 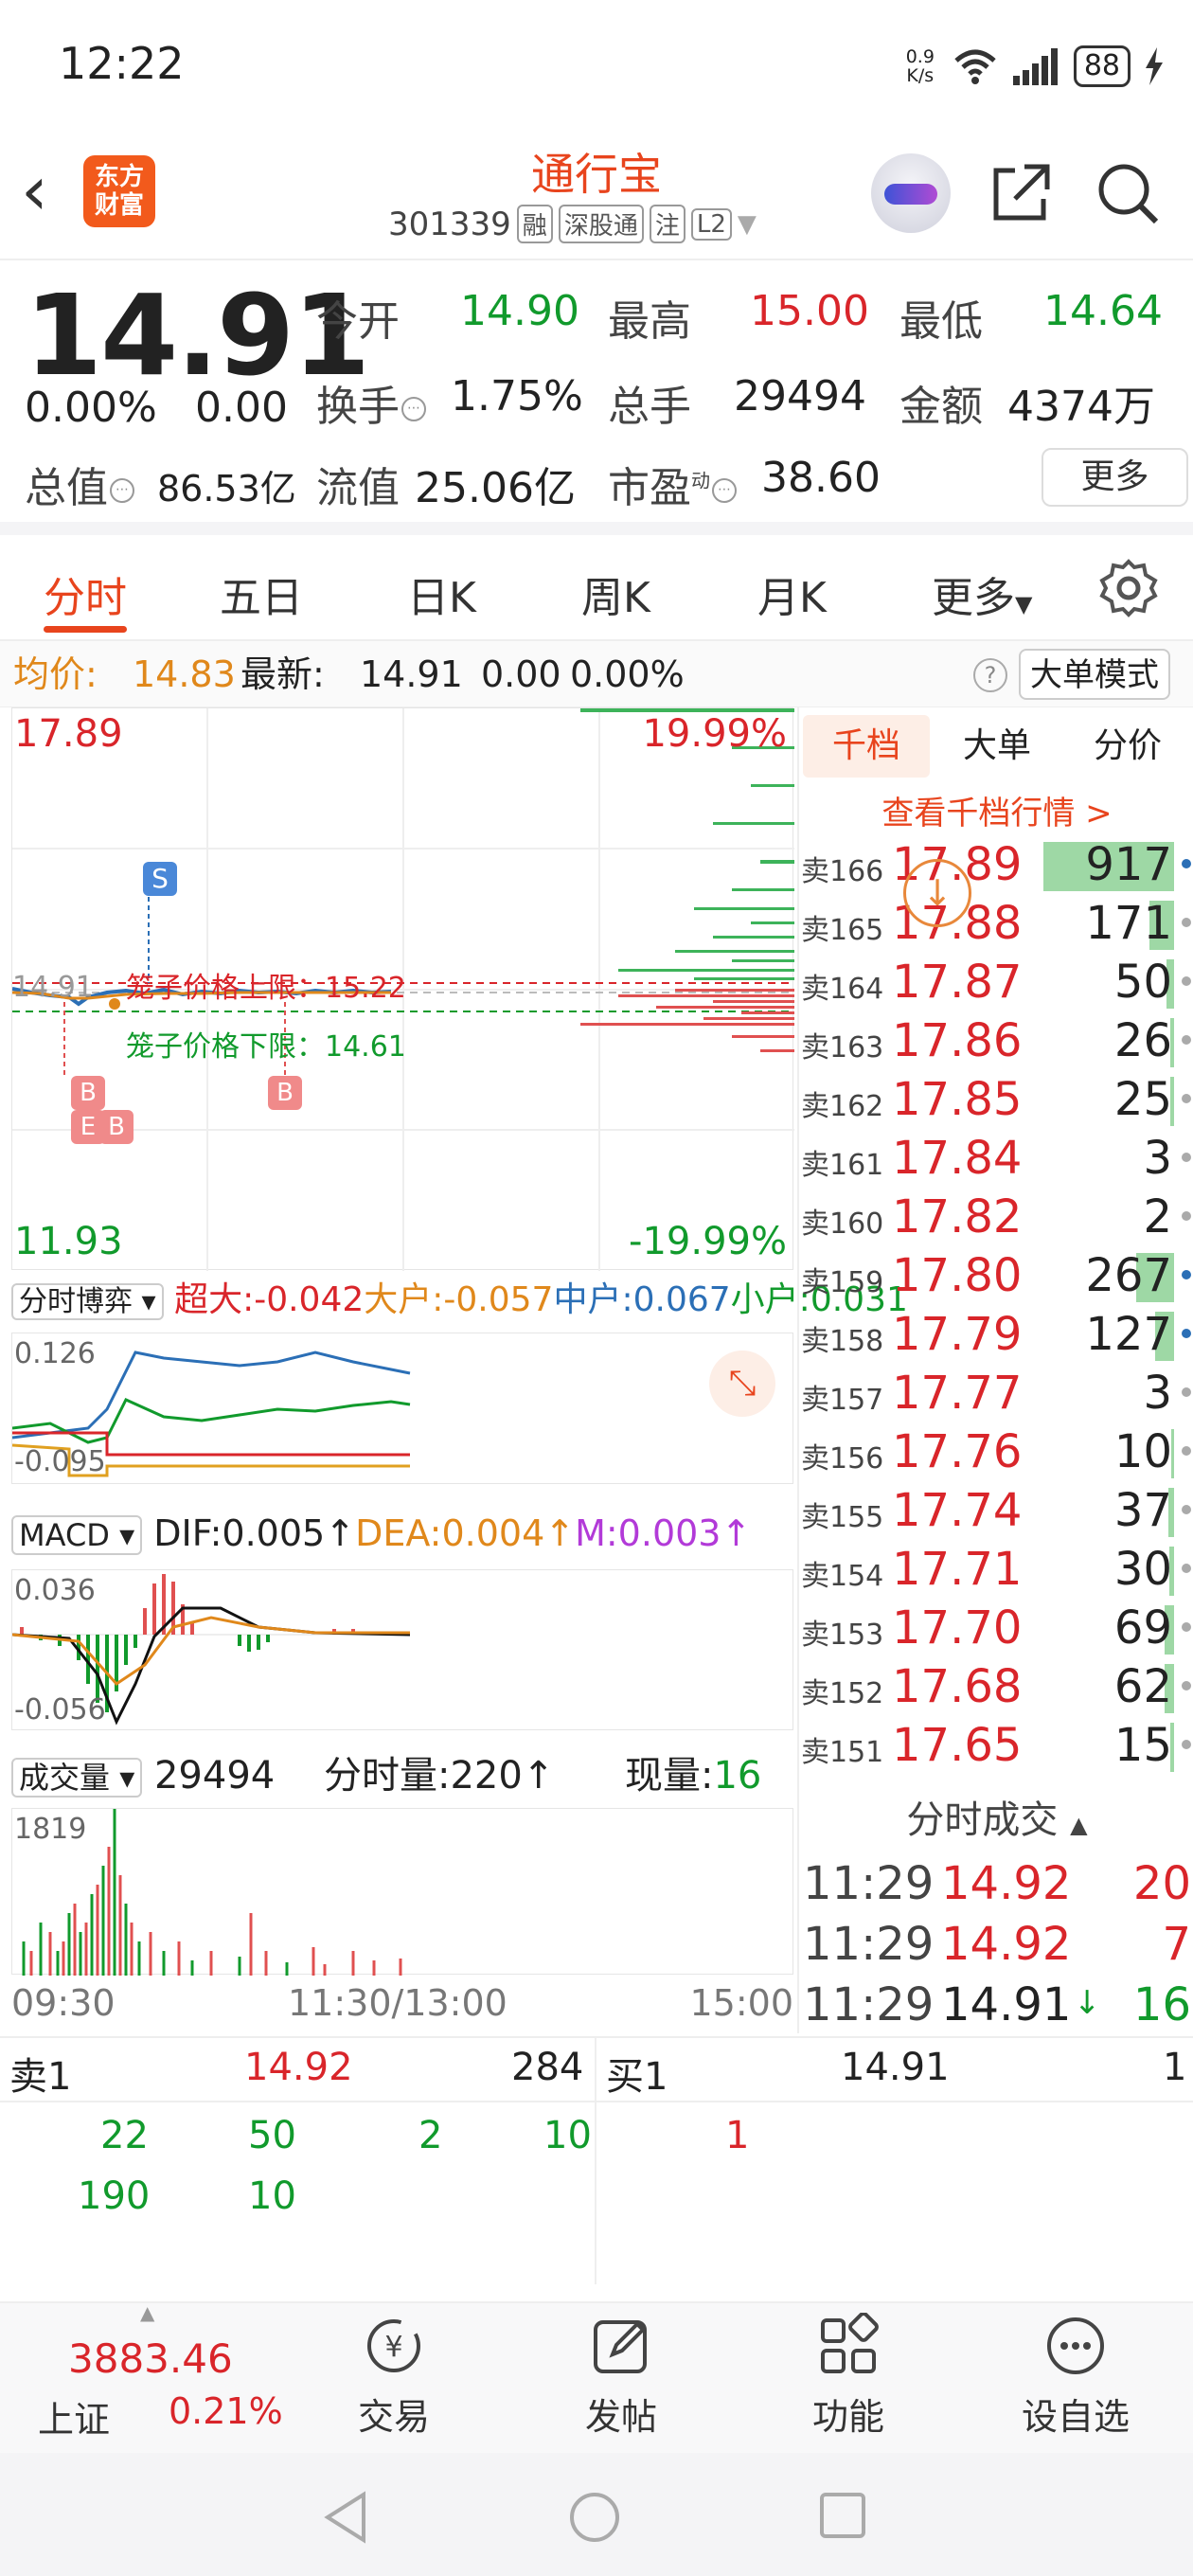 I want to click on ask-row: 卖163 17.86 26, so click(x=996, y=1040).